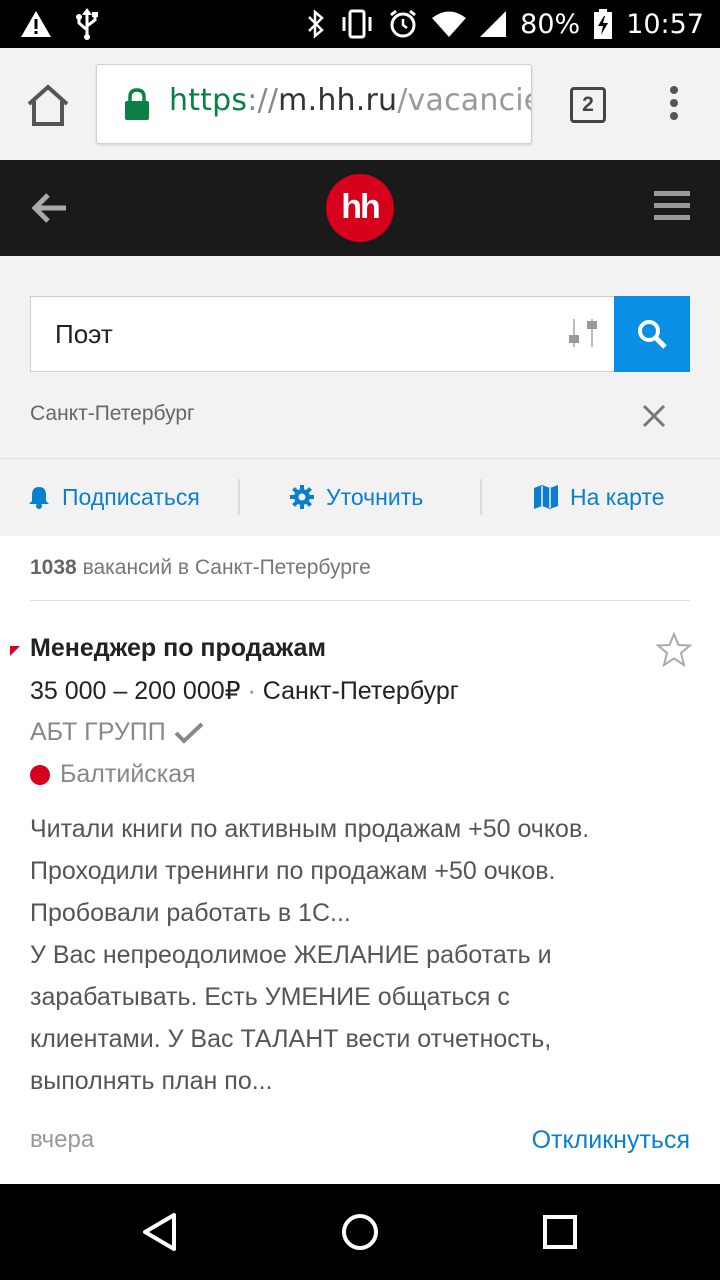 The height and width of the screenshot is (1280, 720). What do you see at coordinates (50, 208) in the screenshot?
I see `back-arrow-icon` at bounding box center [50, 208].